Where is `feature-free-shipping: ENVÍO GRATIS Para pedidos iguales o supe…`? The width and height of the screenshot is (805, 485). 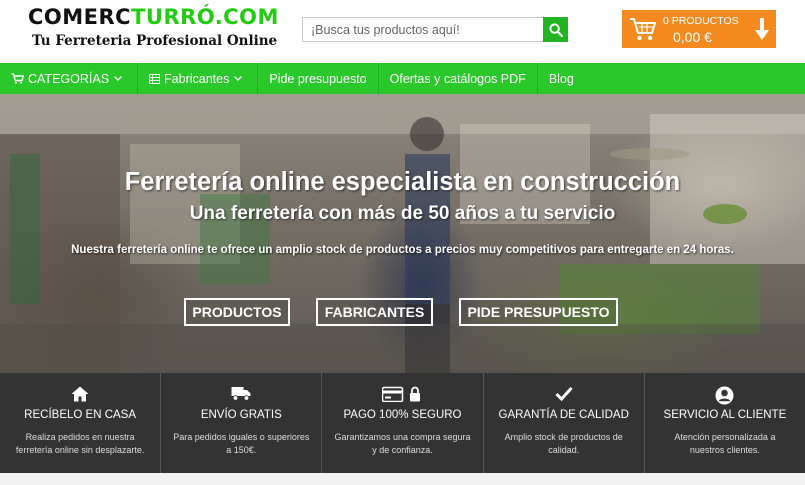
feature-free-shipping: ENVÍO GRATIS Para pedidos iguales o supe… is located at coordinates (242, 423).